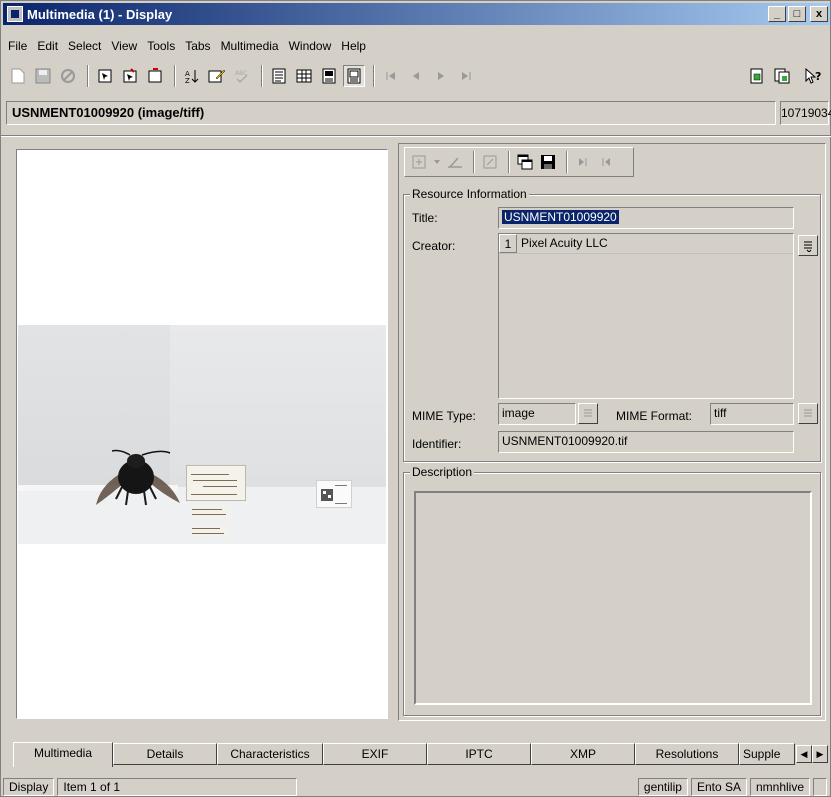  What do you see at coordinates (537, 414) in the screenshot?
I see `mime-type-field: image` at bounding box center [537, 414].